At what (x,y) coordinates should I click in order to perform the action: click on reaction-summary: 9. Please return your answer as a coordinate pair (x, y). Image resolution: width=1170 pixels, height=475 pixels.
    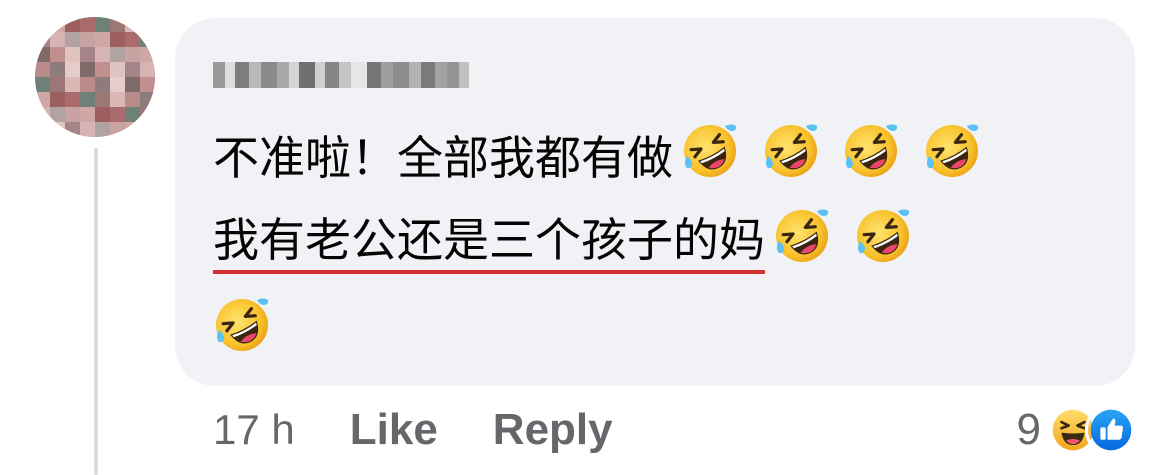
    Looking at the image, I should click on (1077, 430).